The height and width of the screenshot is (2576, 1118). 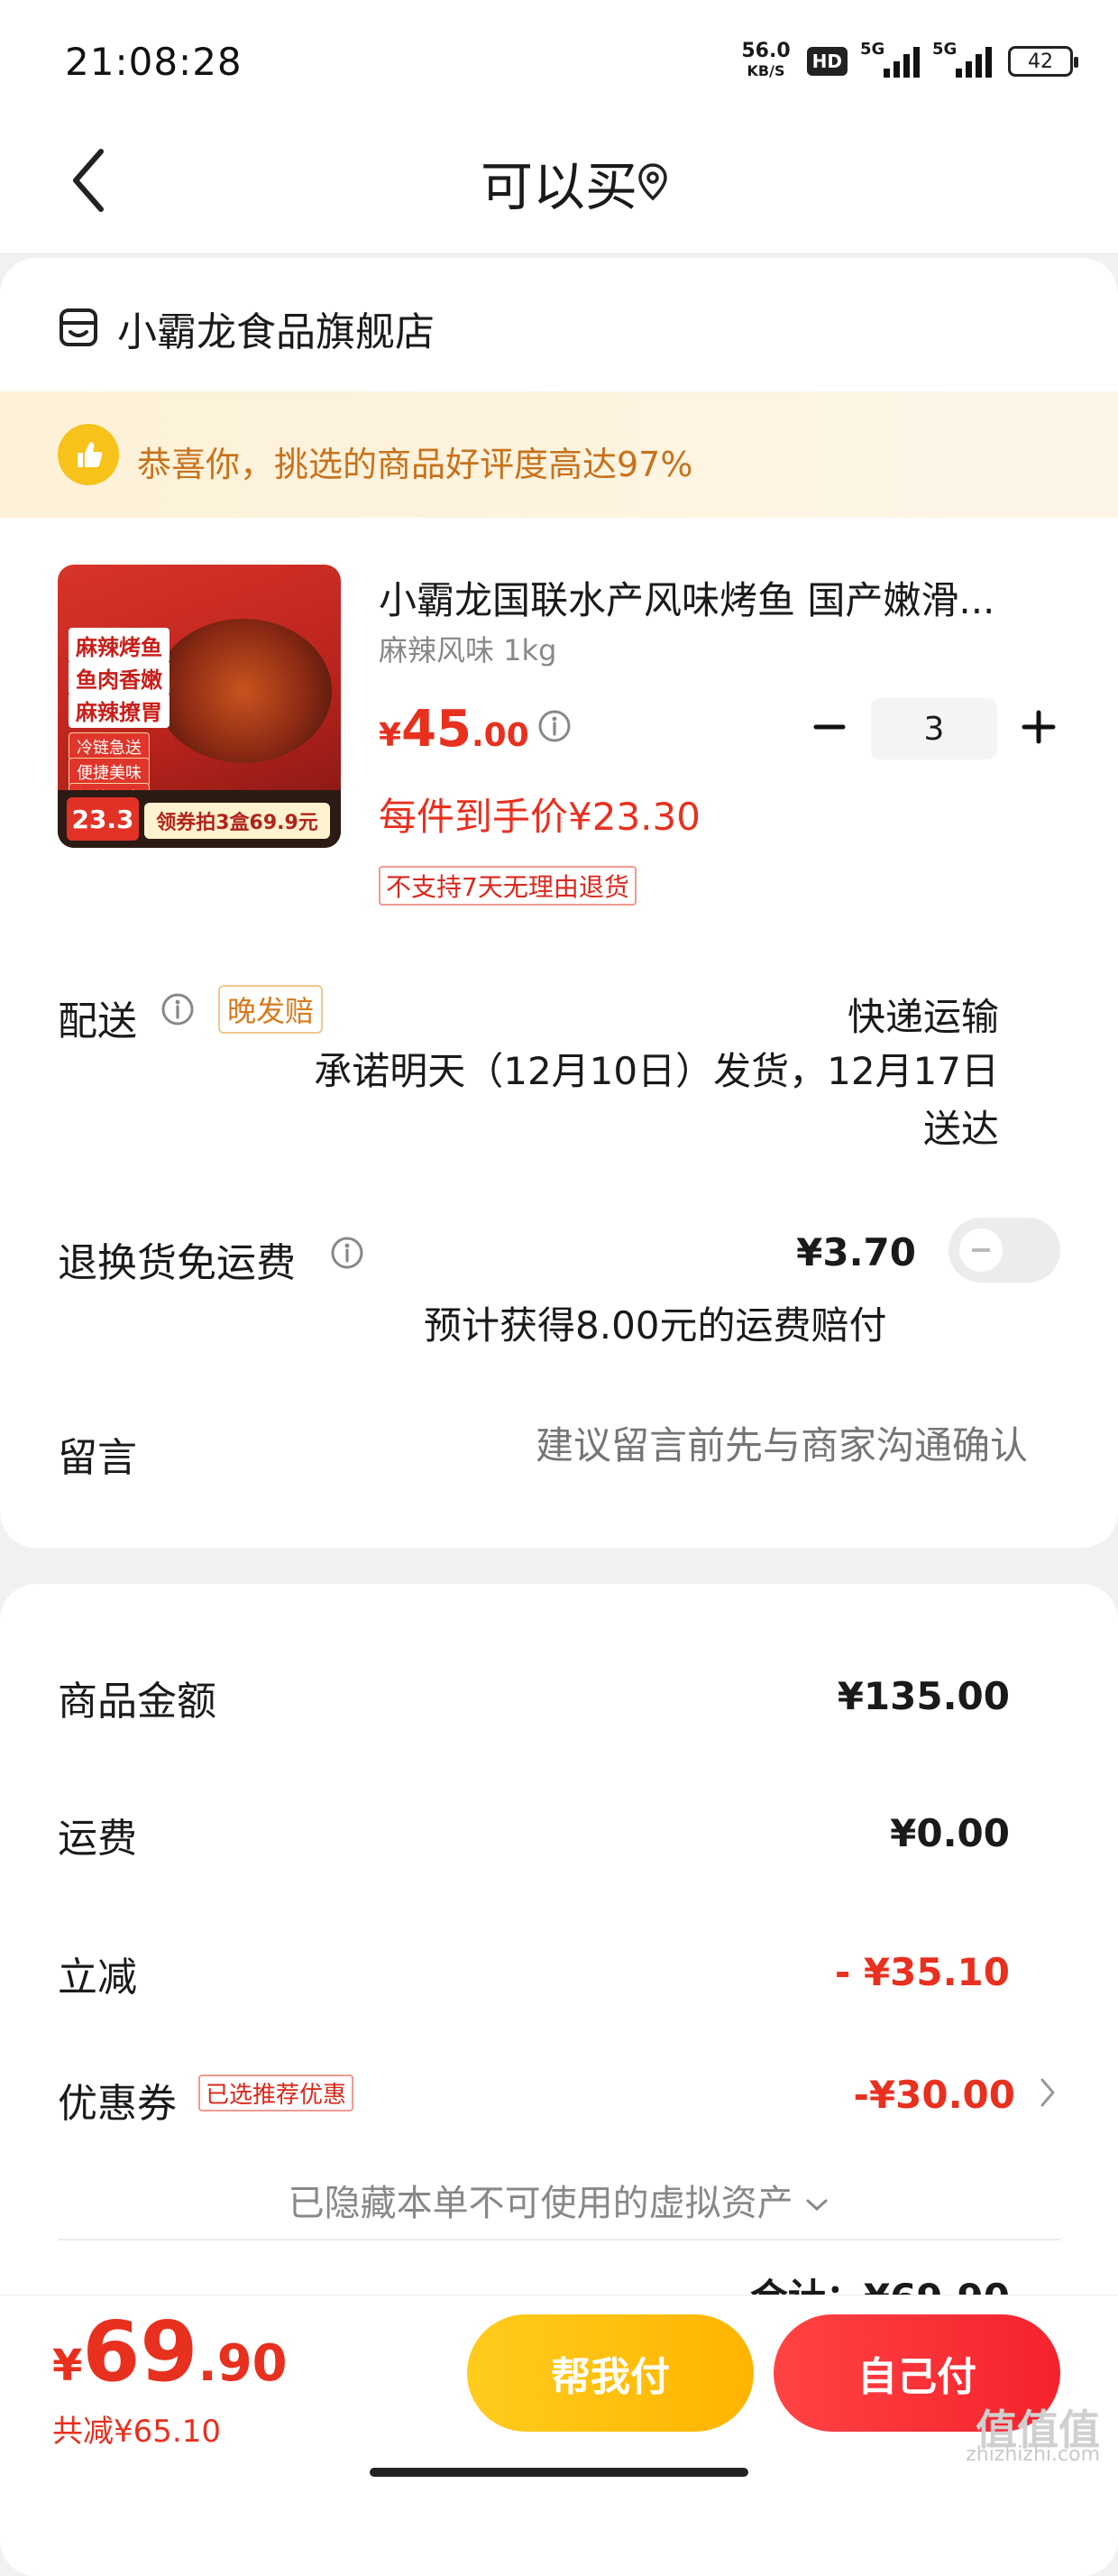 What do you see at coordinates (508, 886) in the screenshot?
I see `return-policy-tag: 不支持7天无理由退货` at bounding box center [508, 886].